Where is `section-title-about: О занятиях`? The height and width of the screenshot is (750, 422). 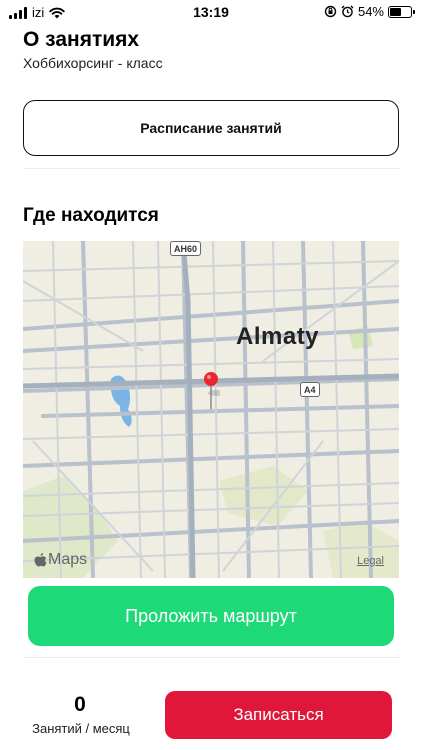 section-title-about: О занятиях is located at coordinates (81, 39).